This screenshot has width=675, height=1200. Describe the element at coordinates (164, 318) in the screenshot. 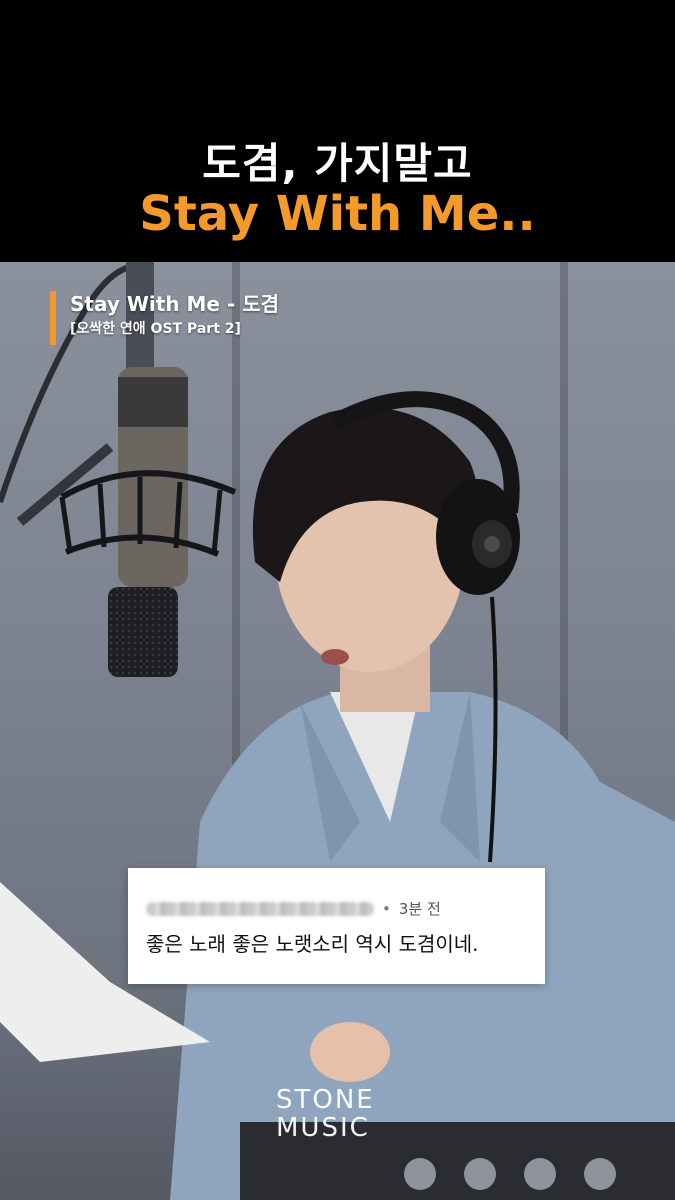

I see `song-label: Stay With Me - 도겸 [오싹한 연애 OST Part 2]` at that location.